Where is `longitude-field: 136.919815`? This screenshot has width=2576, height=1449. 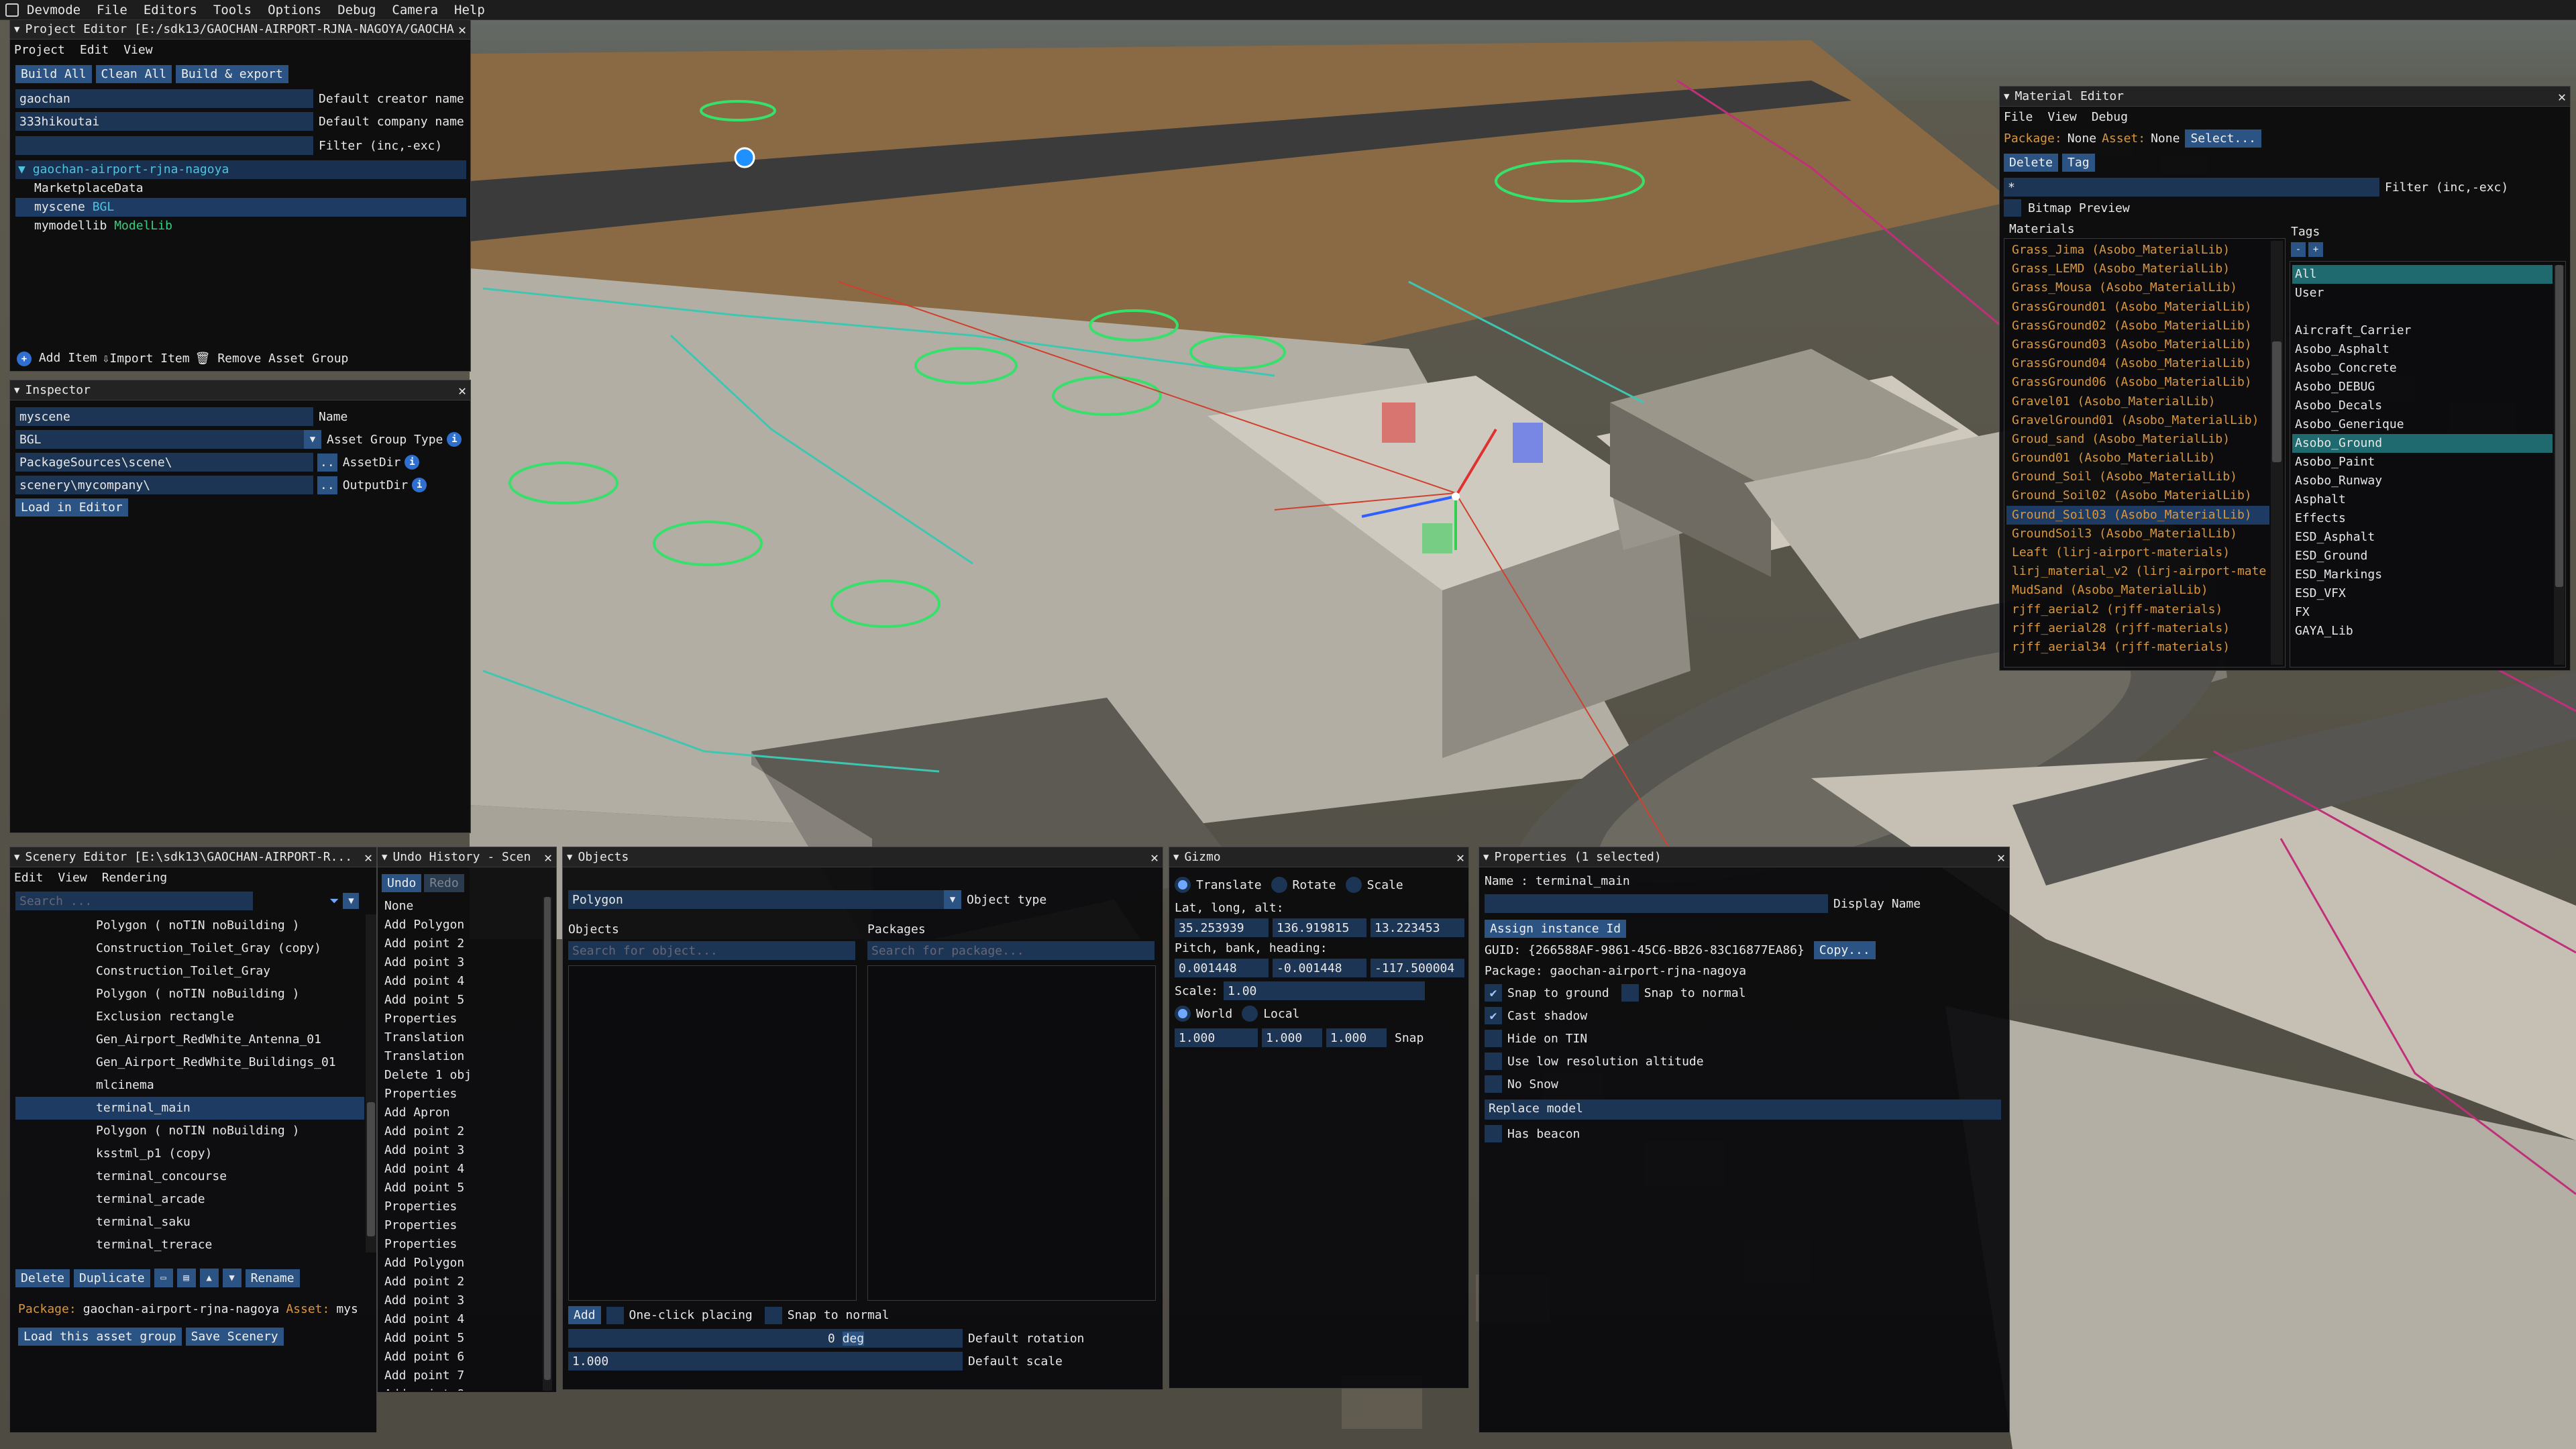
longitude-field: 136.919815 is located at coordinates (1319, 927).